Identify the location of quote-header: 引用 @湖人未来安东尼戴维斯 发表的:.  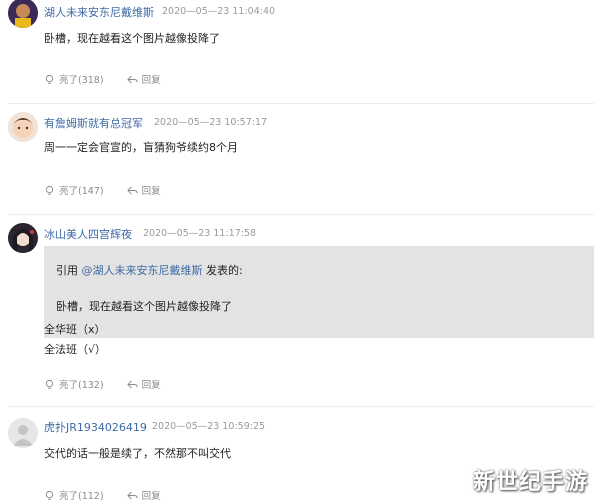
(149, 270).